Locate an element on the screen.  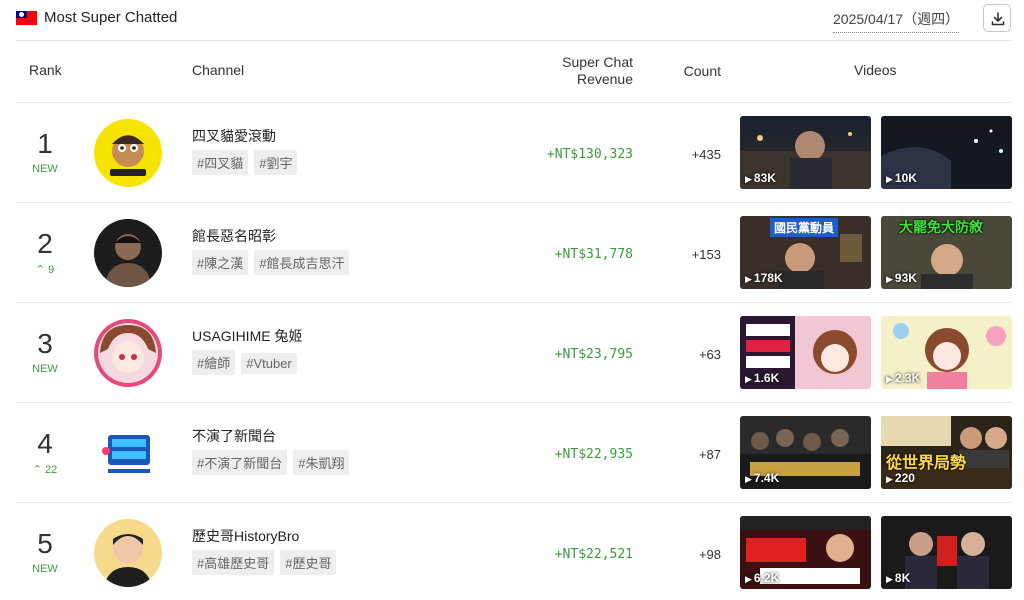
channel-name: 四叉貓愛滾動 is located at coordinates (234, 136).